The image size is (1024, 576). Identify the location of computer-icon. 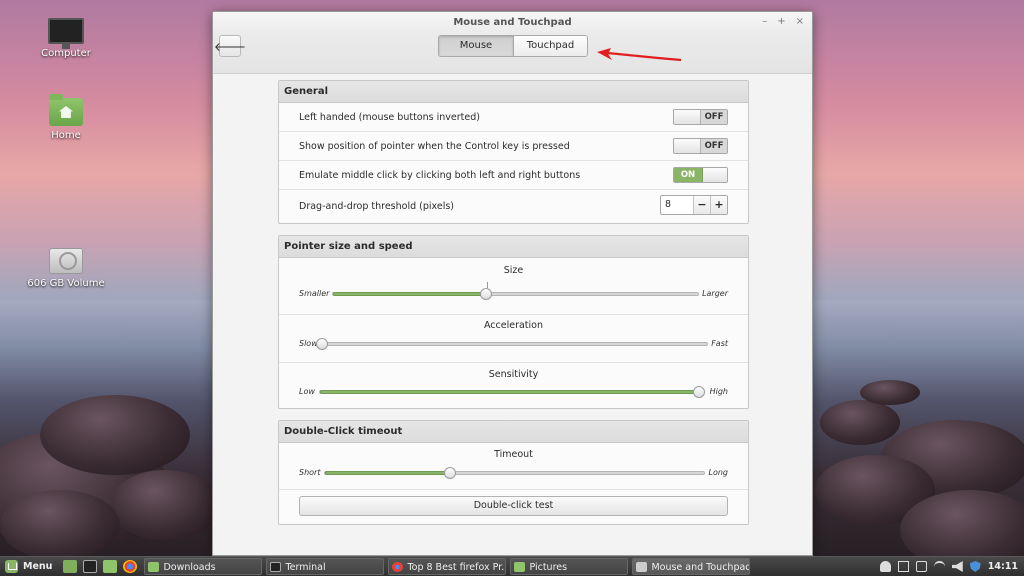
(66, 33).